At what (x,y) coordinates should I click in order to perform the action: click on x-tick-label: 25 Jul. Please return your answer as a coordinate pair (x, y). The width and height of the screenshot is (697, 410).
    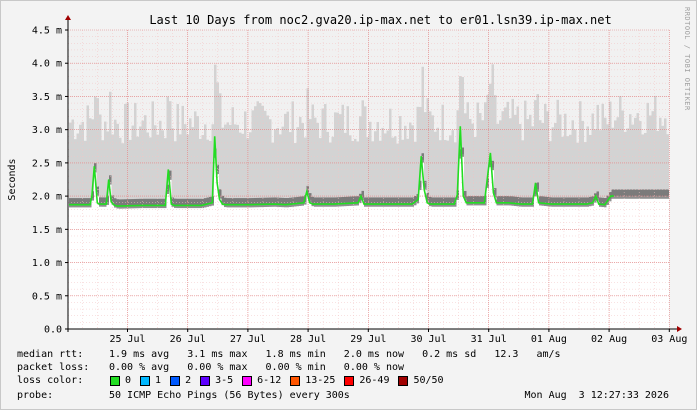
    Looking at the image, I should click on (127, 339).